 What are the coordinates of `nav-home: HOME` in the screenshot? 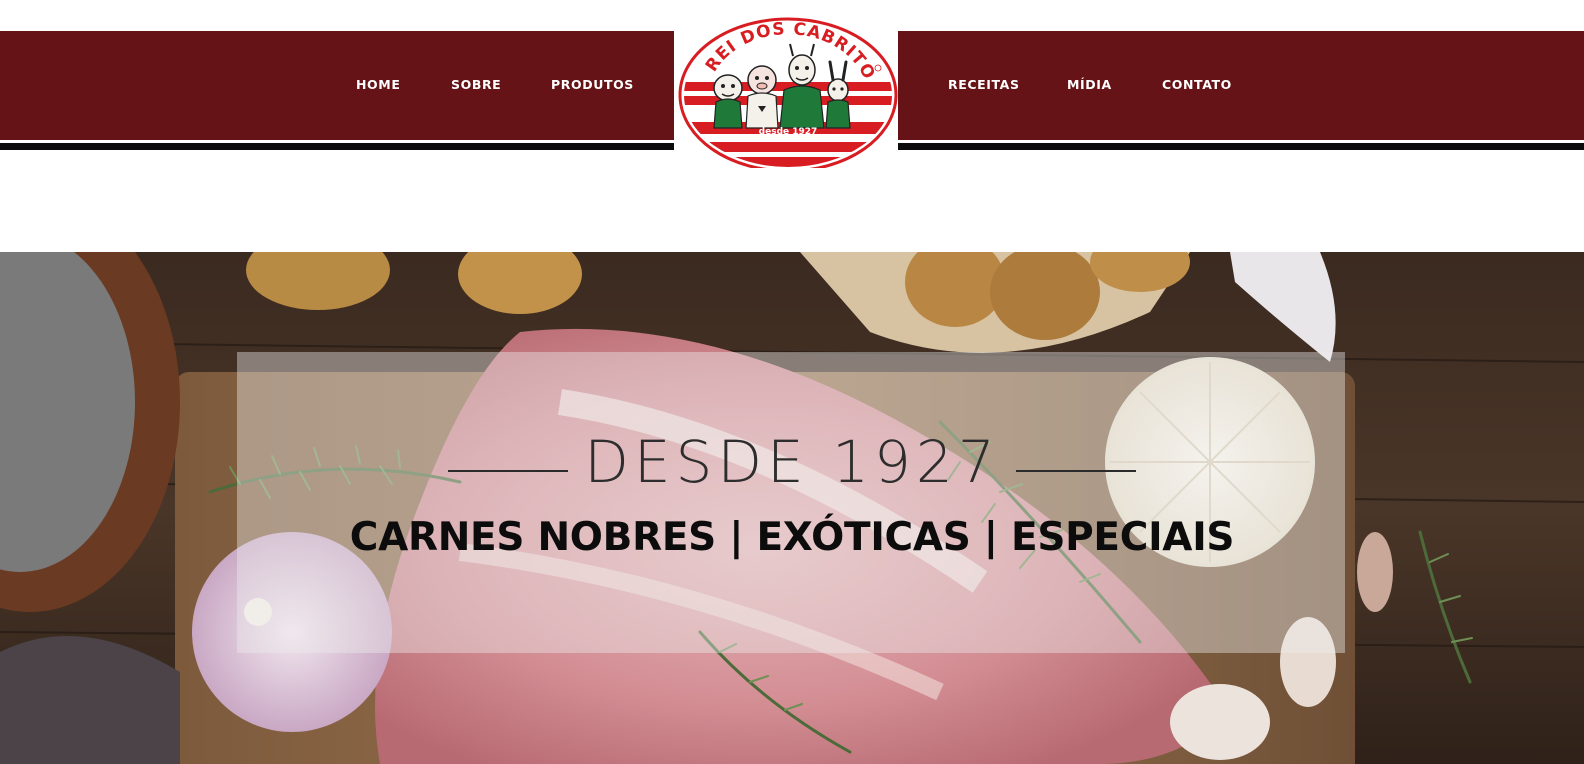 It's located at (378, 85).